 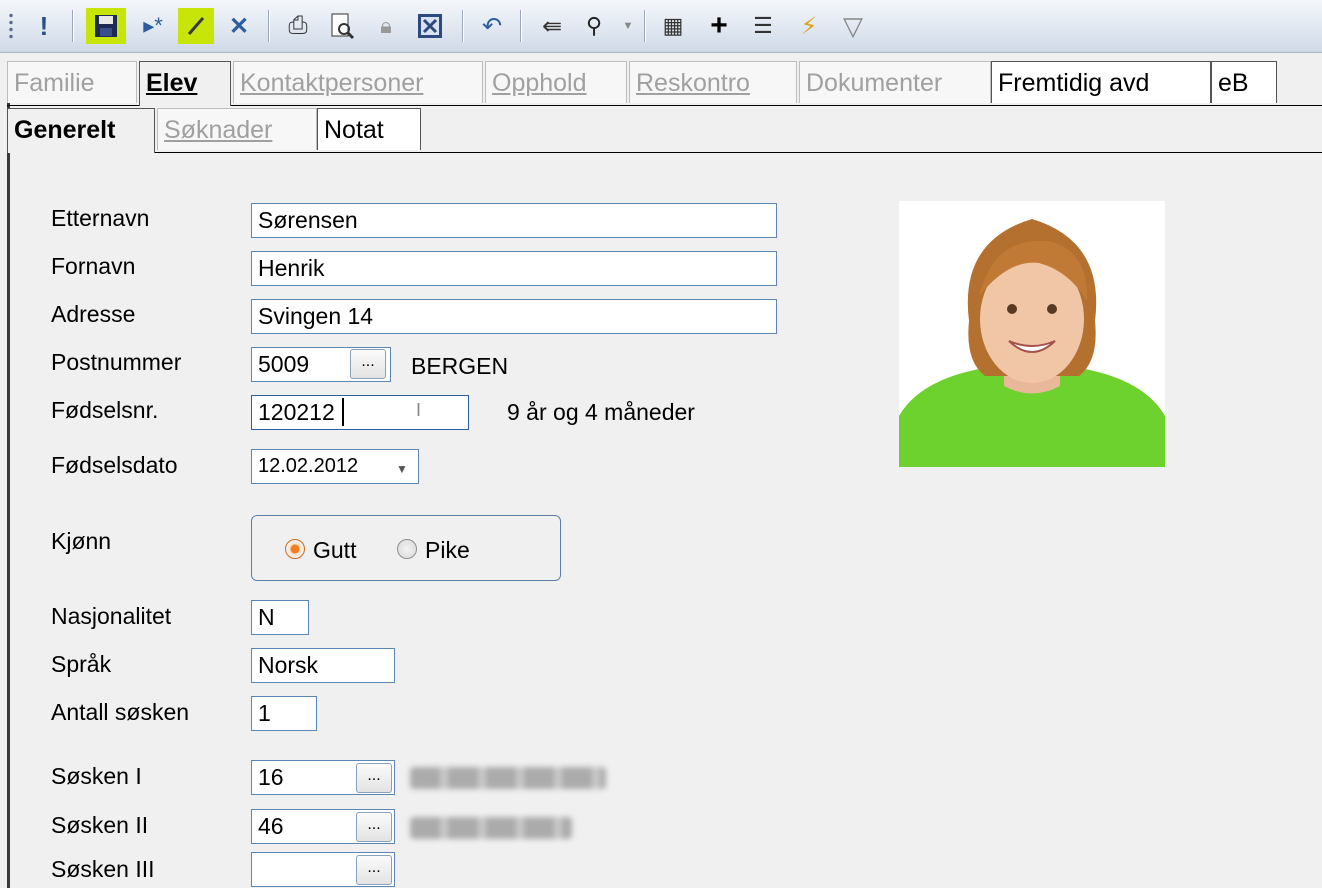 What do you see at coordinates (185, 83) in the screenshot?
I see `tab-elev: Elev` at bounding box center [185, 83].